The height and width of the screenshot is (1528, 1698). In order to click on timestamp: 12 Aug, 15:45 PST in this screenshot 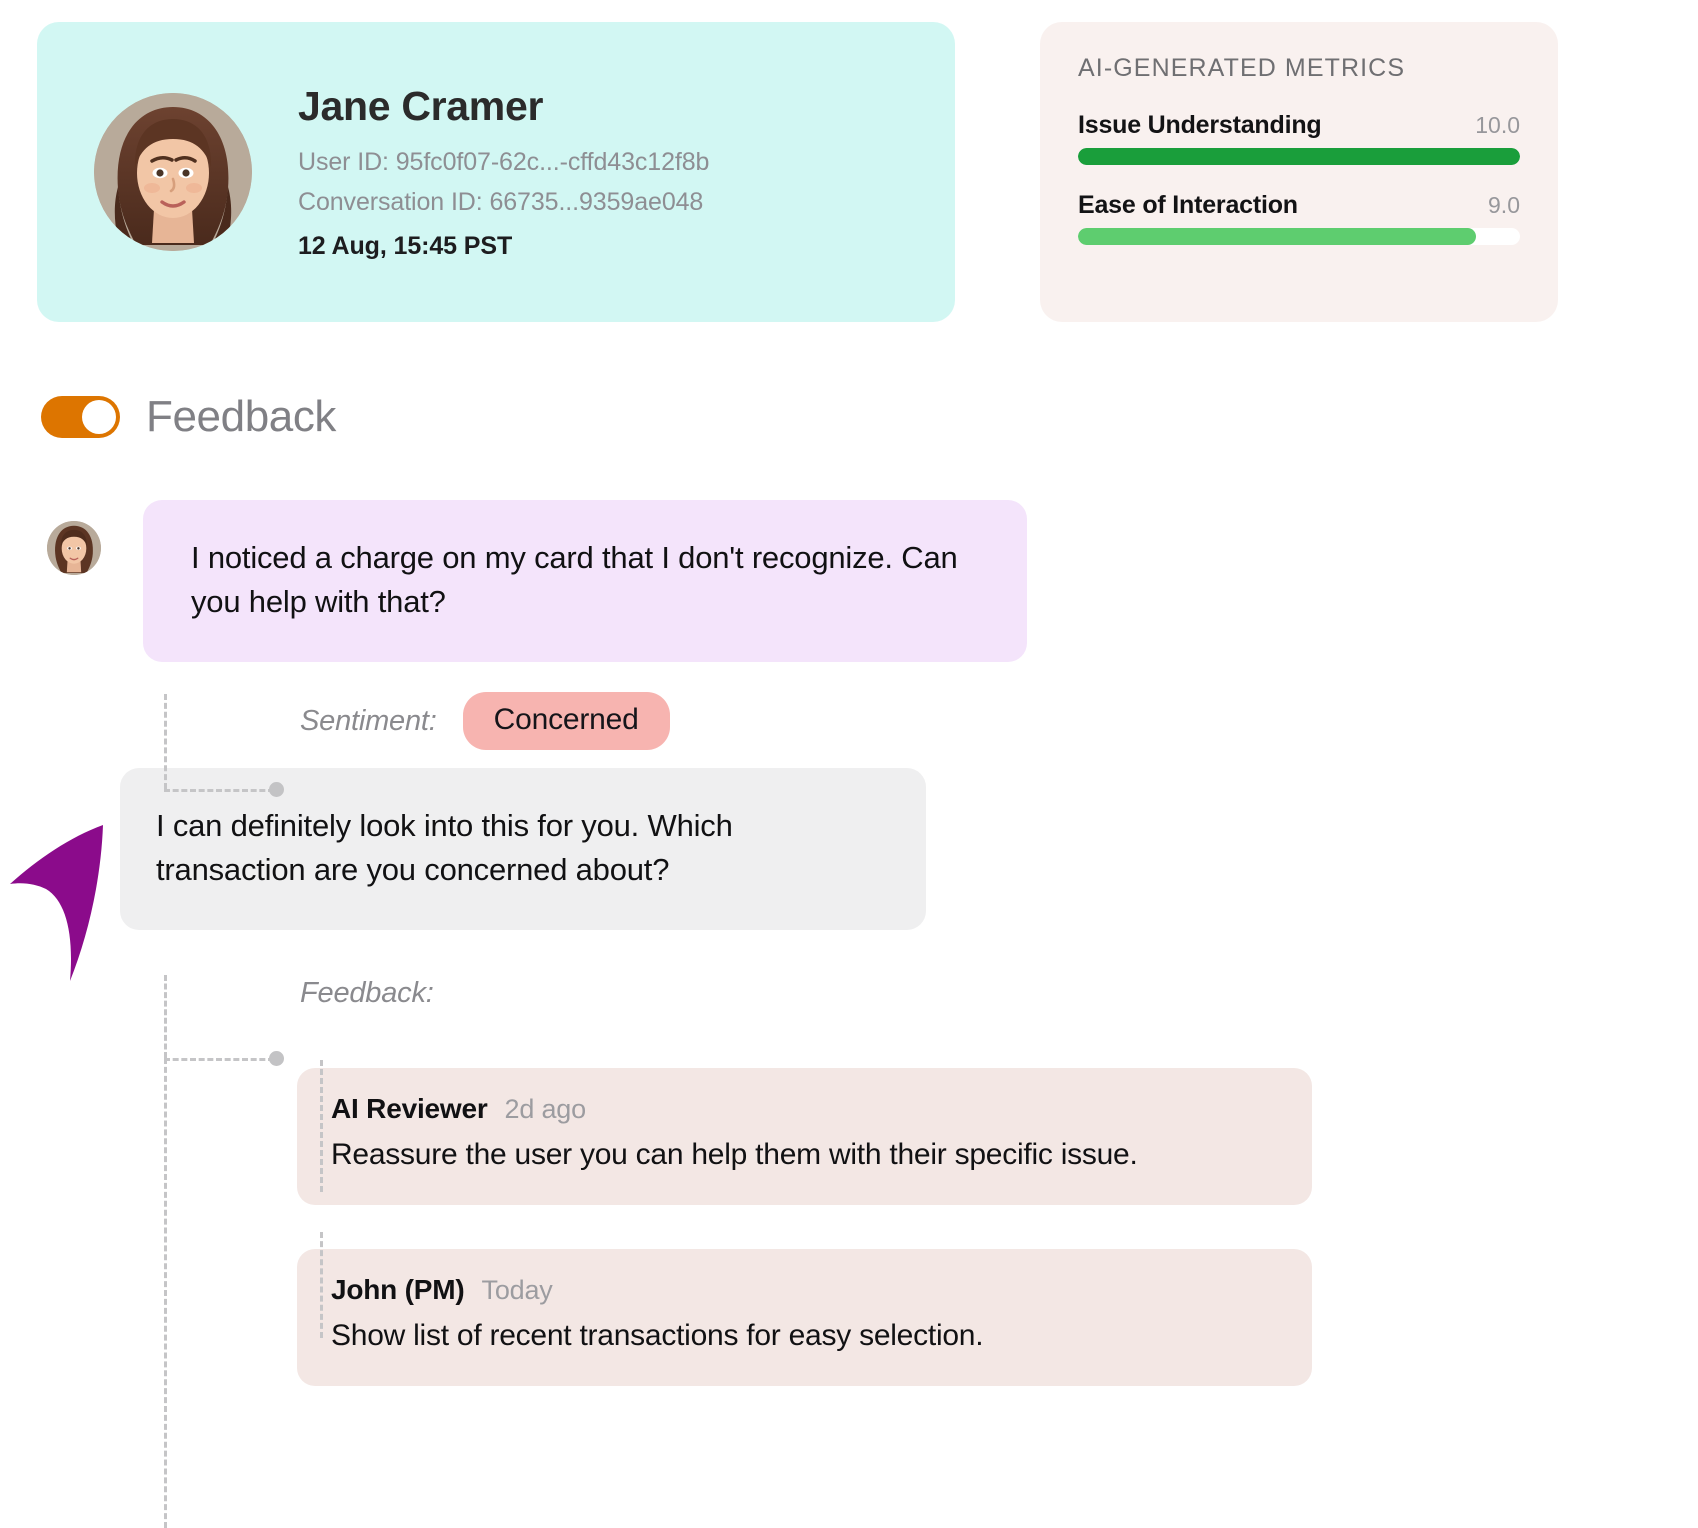, I will do `click(405, 245)`.